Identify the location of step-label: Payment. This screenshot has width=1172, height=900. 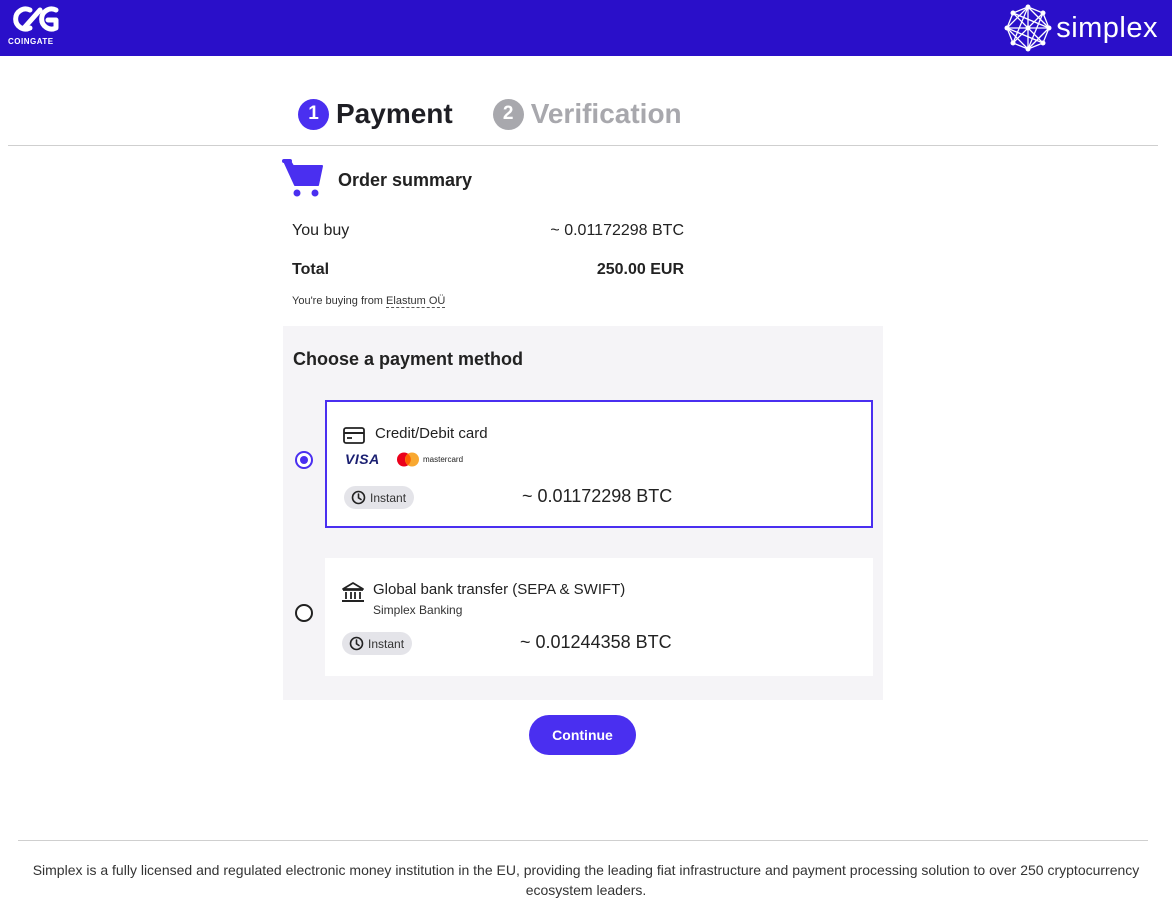
(394, 113).